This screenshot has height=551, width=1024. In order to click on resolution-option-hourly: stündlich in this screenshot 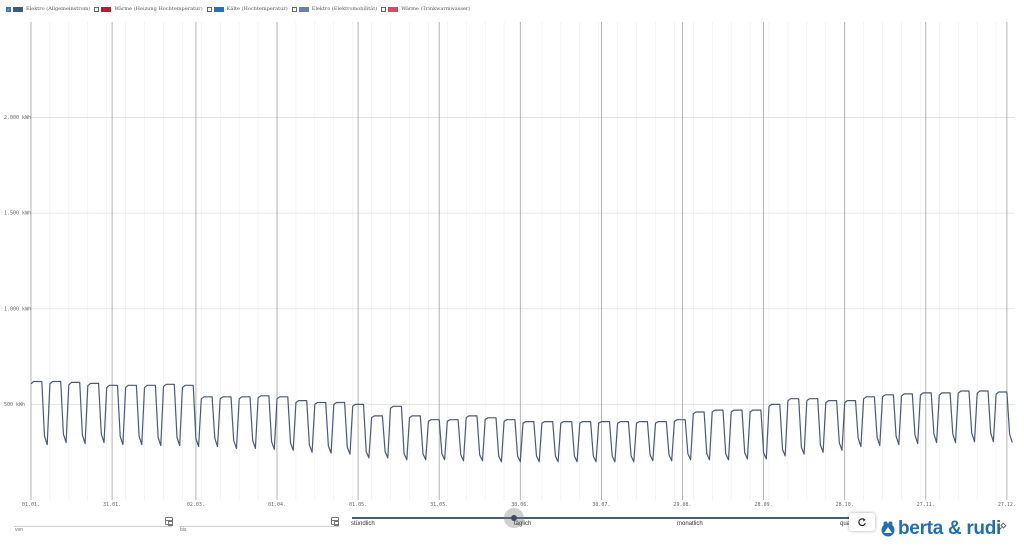, I will do `click(363, 524)`.